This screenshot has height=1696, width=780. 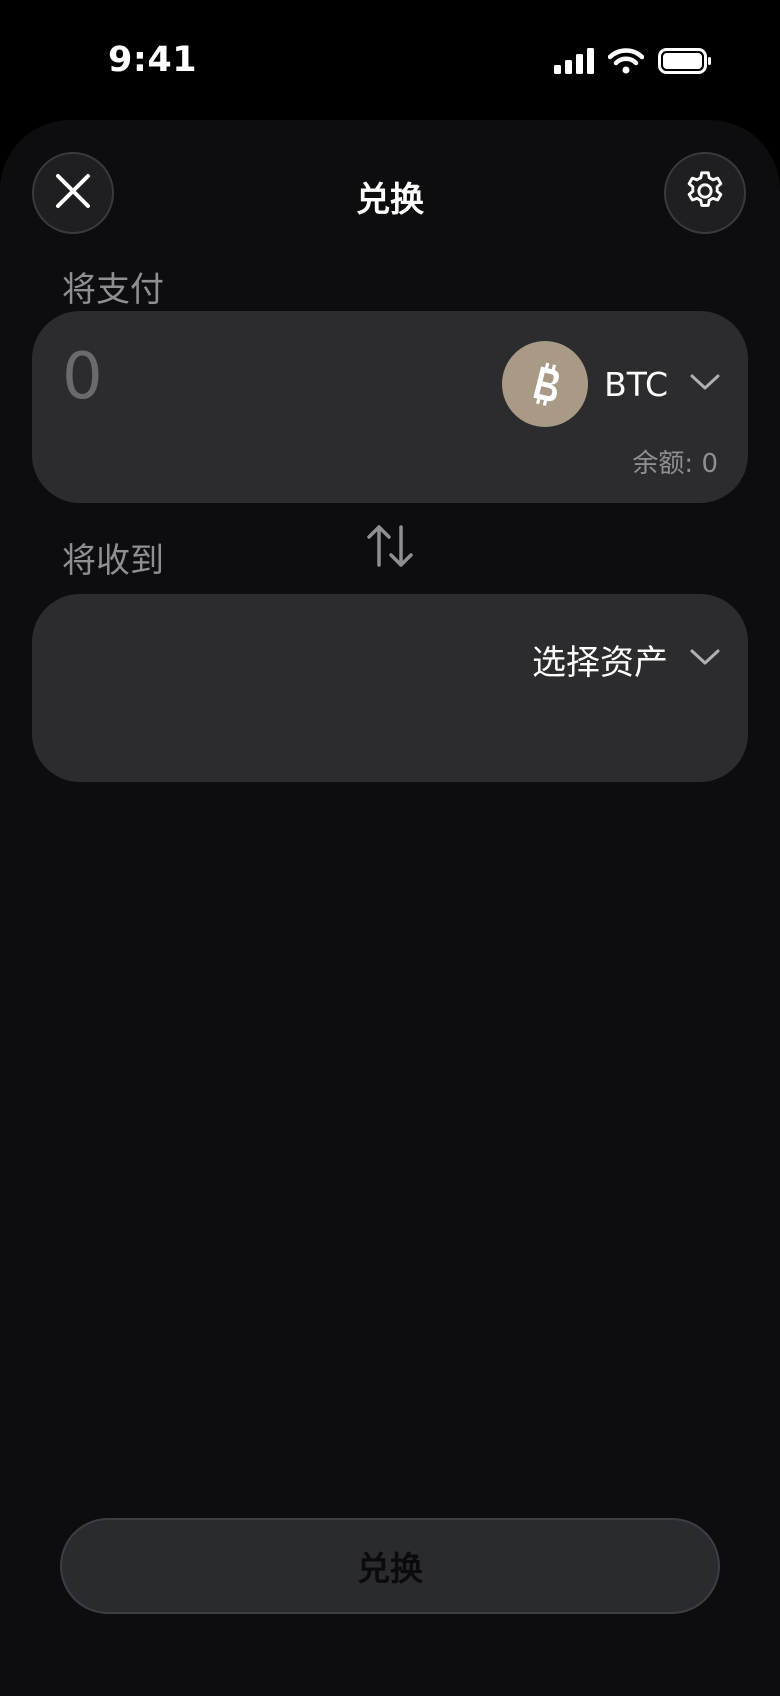 I want to click on page-title: 兑换, so click(x=390, y=200).